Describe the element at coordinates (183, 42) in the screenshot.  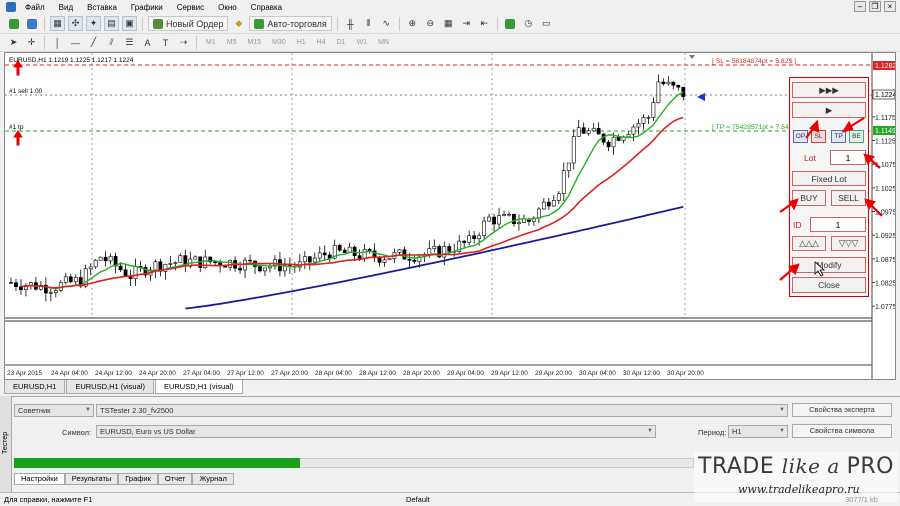
I see `arrows-icon: ⇢` at that location.